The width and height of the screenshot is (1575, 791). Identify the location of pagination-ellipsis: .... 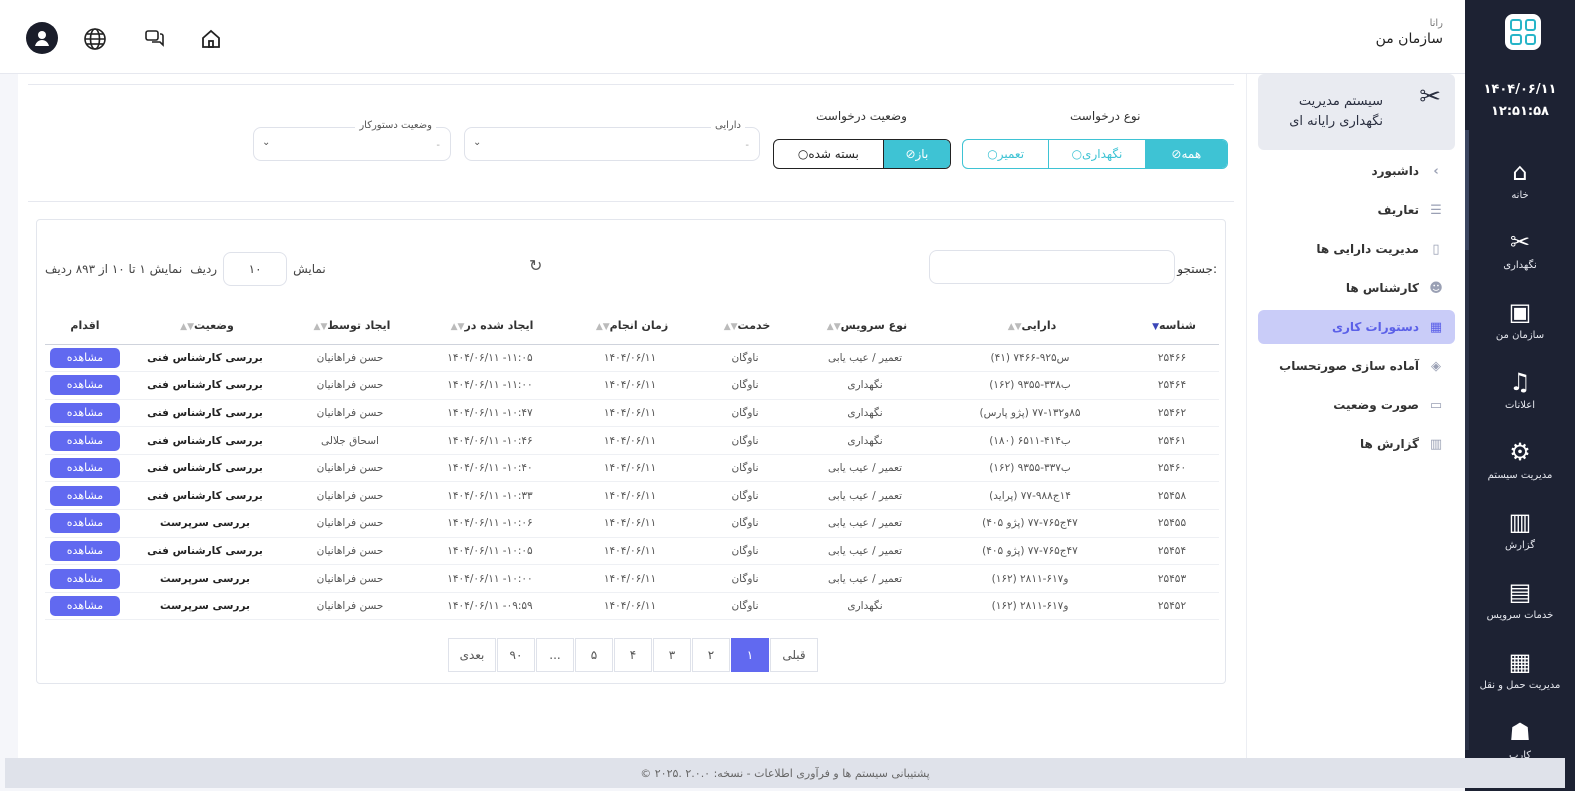
(555, 655).